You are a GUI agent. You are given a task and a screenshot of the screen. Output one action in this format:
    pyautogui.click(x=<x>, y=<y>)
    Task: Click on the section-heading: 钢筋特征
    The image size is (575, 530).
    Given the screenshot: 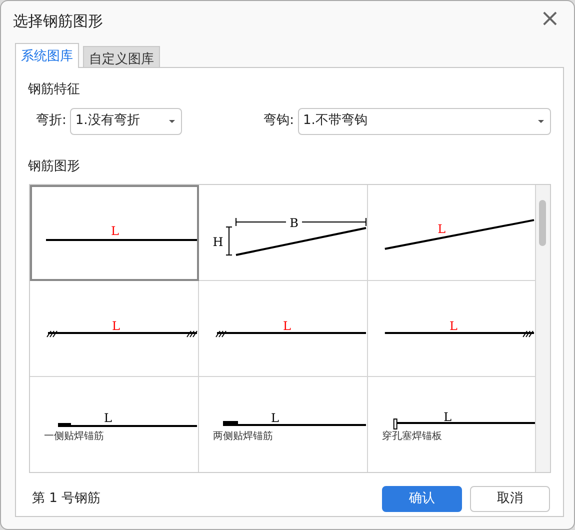 What is the action you would take?
    pyautogui.click(x=54, y=90)
    